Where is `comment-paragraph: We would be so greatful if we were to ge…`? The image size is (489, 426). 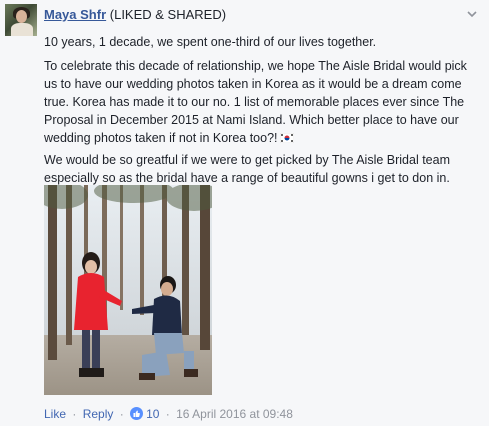
comment-paragraph: We would be so greatful if we were to ge… is located at coordinates (247, 169).